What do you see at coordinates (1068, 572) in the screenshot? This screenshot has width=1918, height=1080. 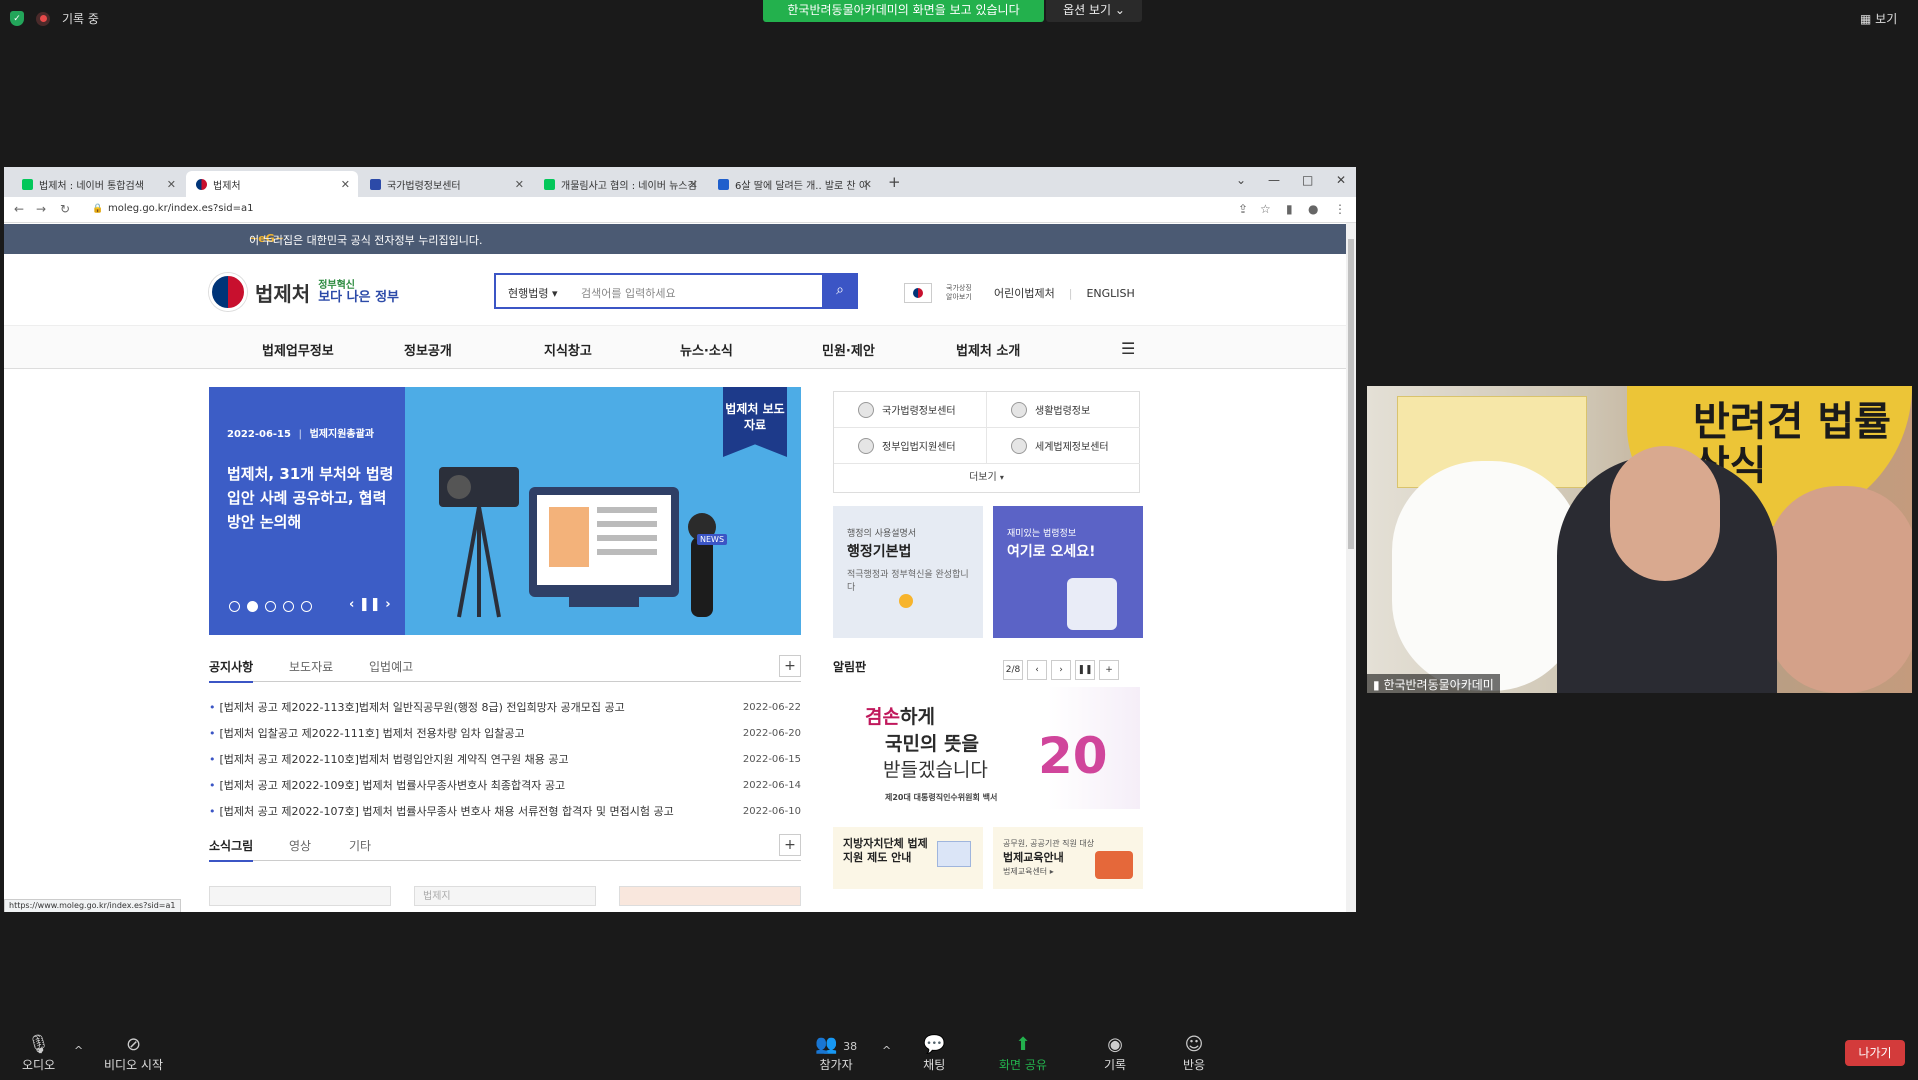 I see `fun-law-info-card: 재미있는 법령정보 여기로 오세요!` at bounding box center [1068, 572].